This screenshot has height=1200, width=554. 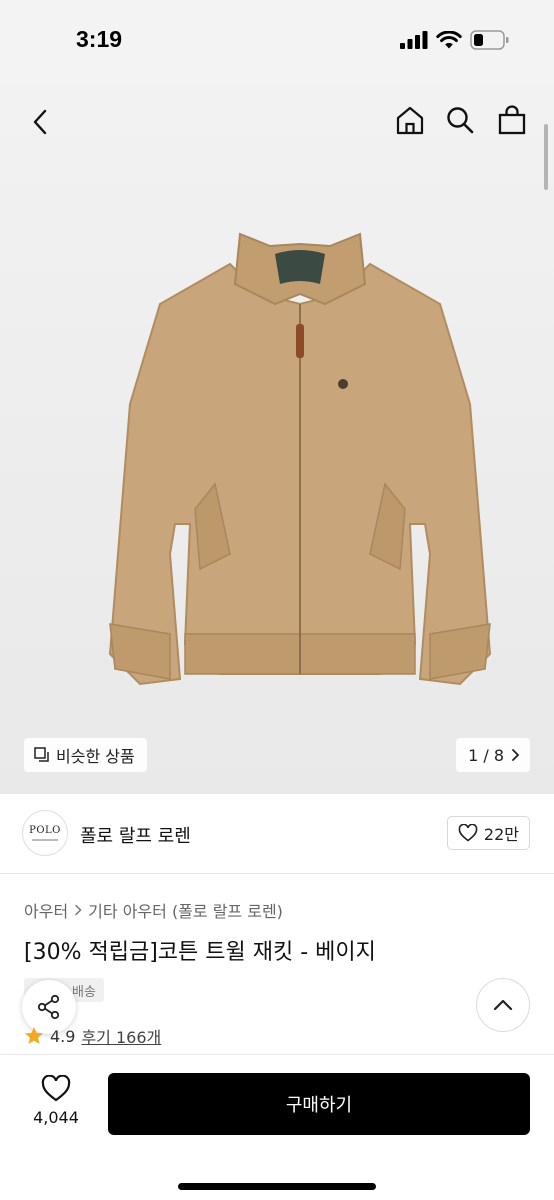 I want to click on chevron-up-icon, so click(x=503, y=1005).